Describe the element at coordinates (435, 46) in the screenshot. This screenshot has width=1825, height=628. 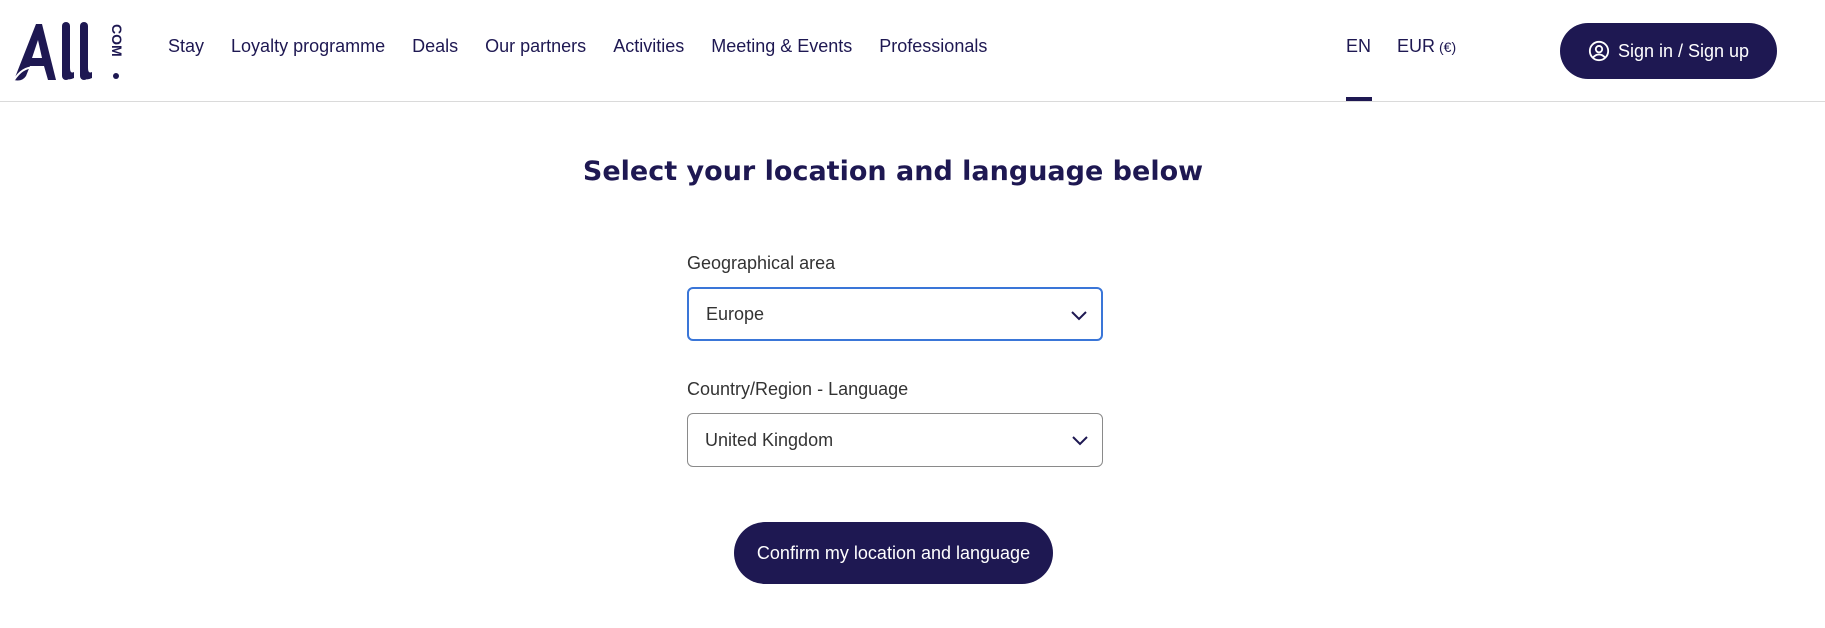
I see `nav-item-deals: Deals` at that location.